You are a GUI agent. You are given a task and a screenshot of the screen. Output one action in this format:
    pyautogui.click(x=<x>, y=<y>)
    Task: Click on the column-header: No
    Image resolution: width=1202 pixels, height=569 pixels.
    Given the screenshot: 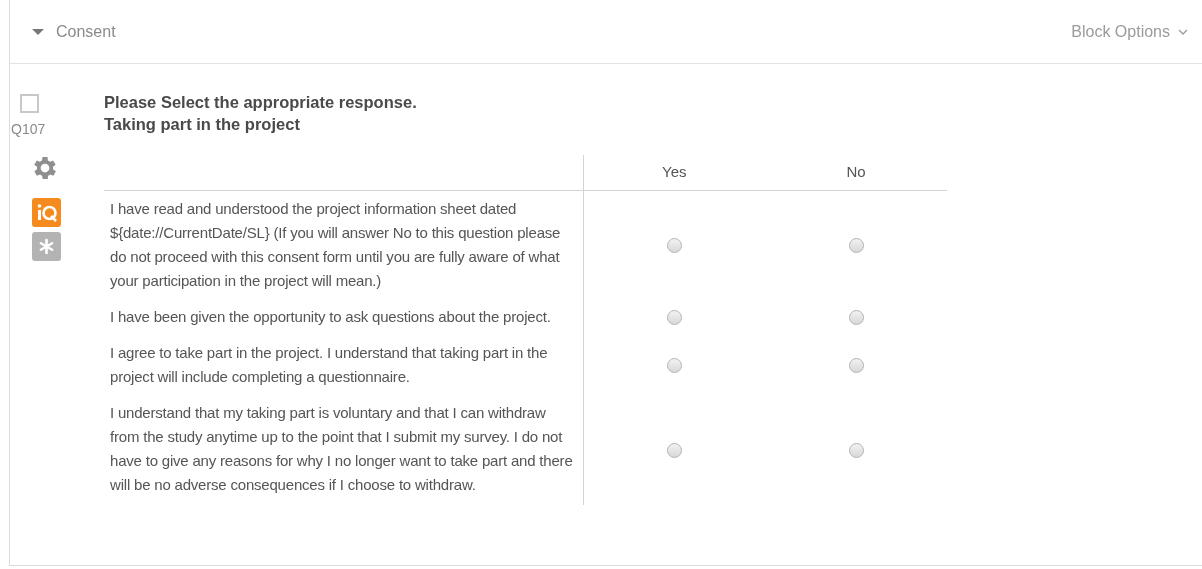 What is the action you would take?
    pyautogui.click(x=856, y=171)
    